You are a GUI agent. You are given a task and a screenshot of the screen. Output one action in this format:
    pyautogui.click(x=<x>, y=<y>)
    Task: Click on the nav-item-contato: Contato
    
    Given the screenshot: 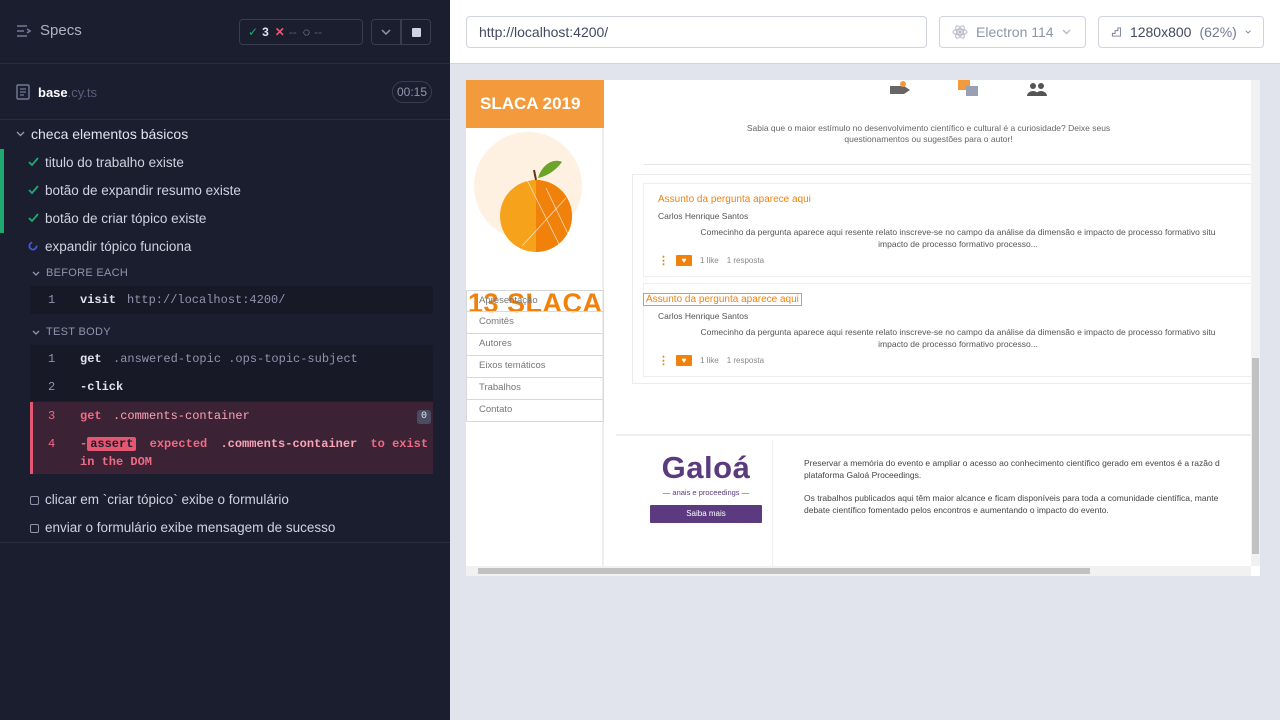 What is the action you would take?
    pyautogui.click(x=535, y=411)
    